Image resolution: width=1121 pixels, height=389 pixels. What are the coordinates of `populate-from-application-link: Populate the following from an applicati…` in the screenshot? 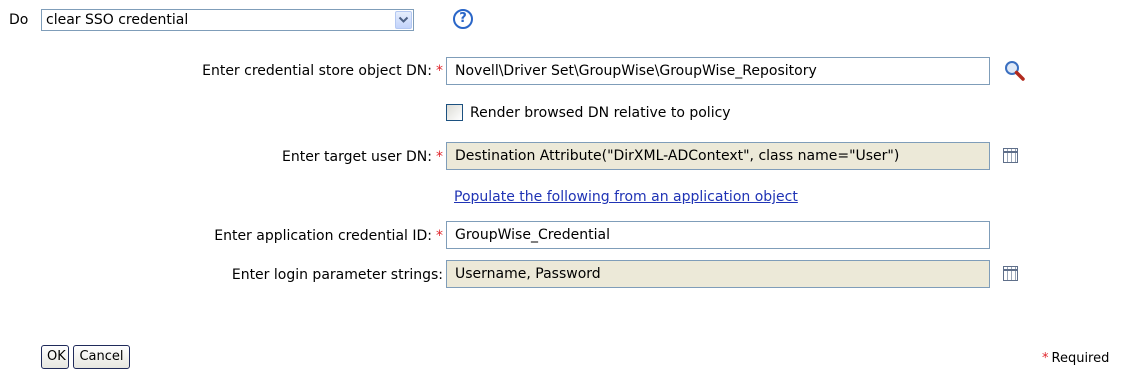 It's located at (626, 197).